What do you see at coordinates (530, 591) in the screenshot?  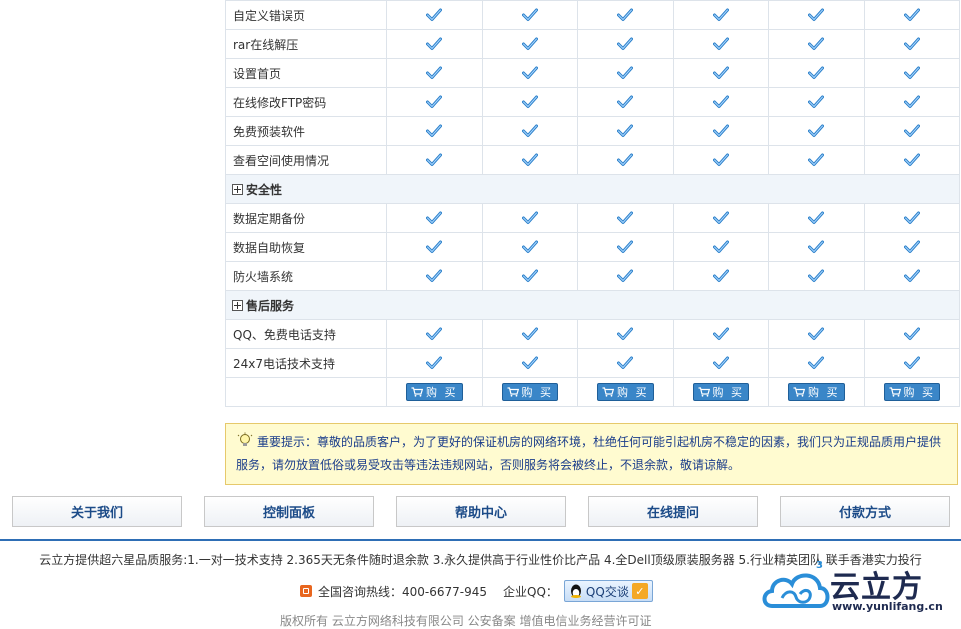 I see `enterprise-qq-label: 企业QQ：` at bounding box center [530, 591].